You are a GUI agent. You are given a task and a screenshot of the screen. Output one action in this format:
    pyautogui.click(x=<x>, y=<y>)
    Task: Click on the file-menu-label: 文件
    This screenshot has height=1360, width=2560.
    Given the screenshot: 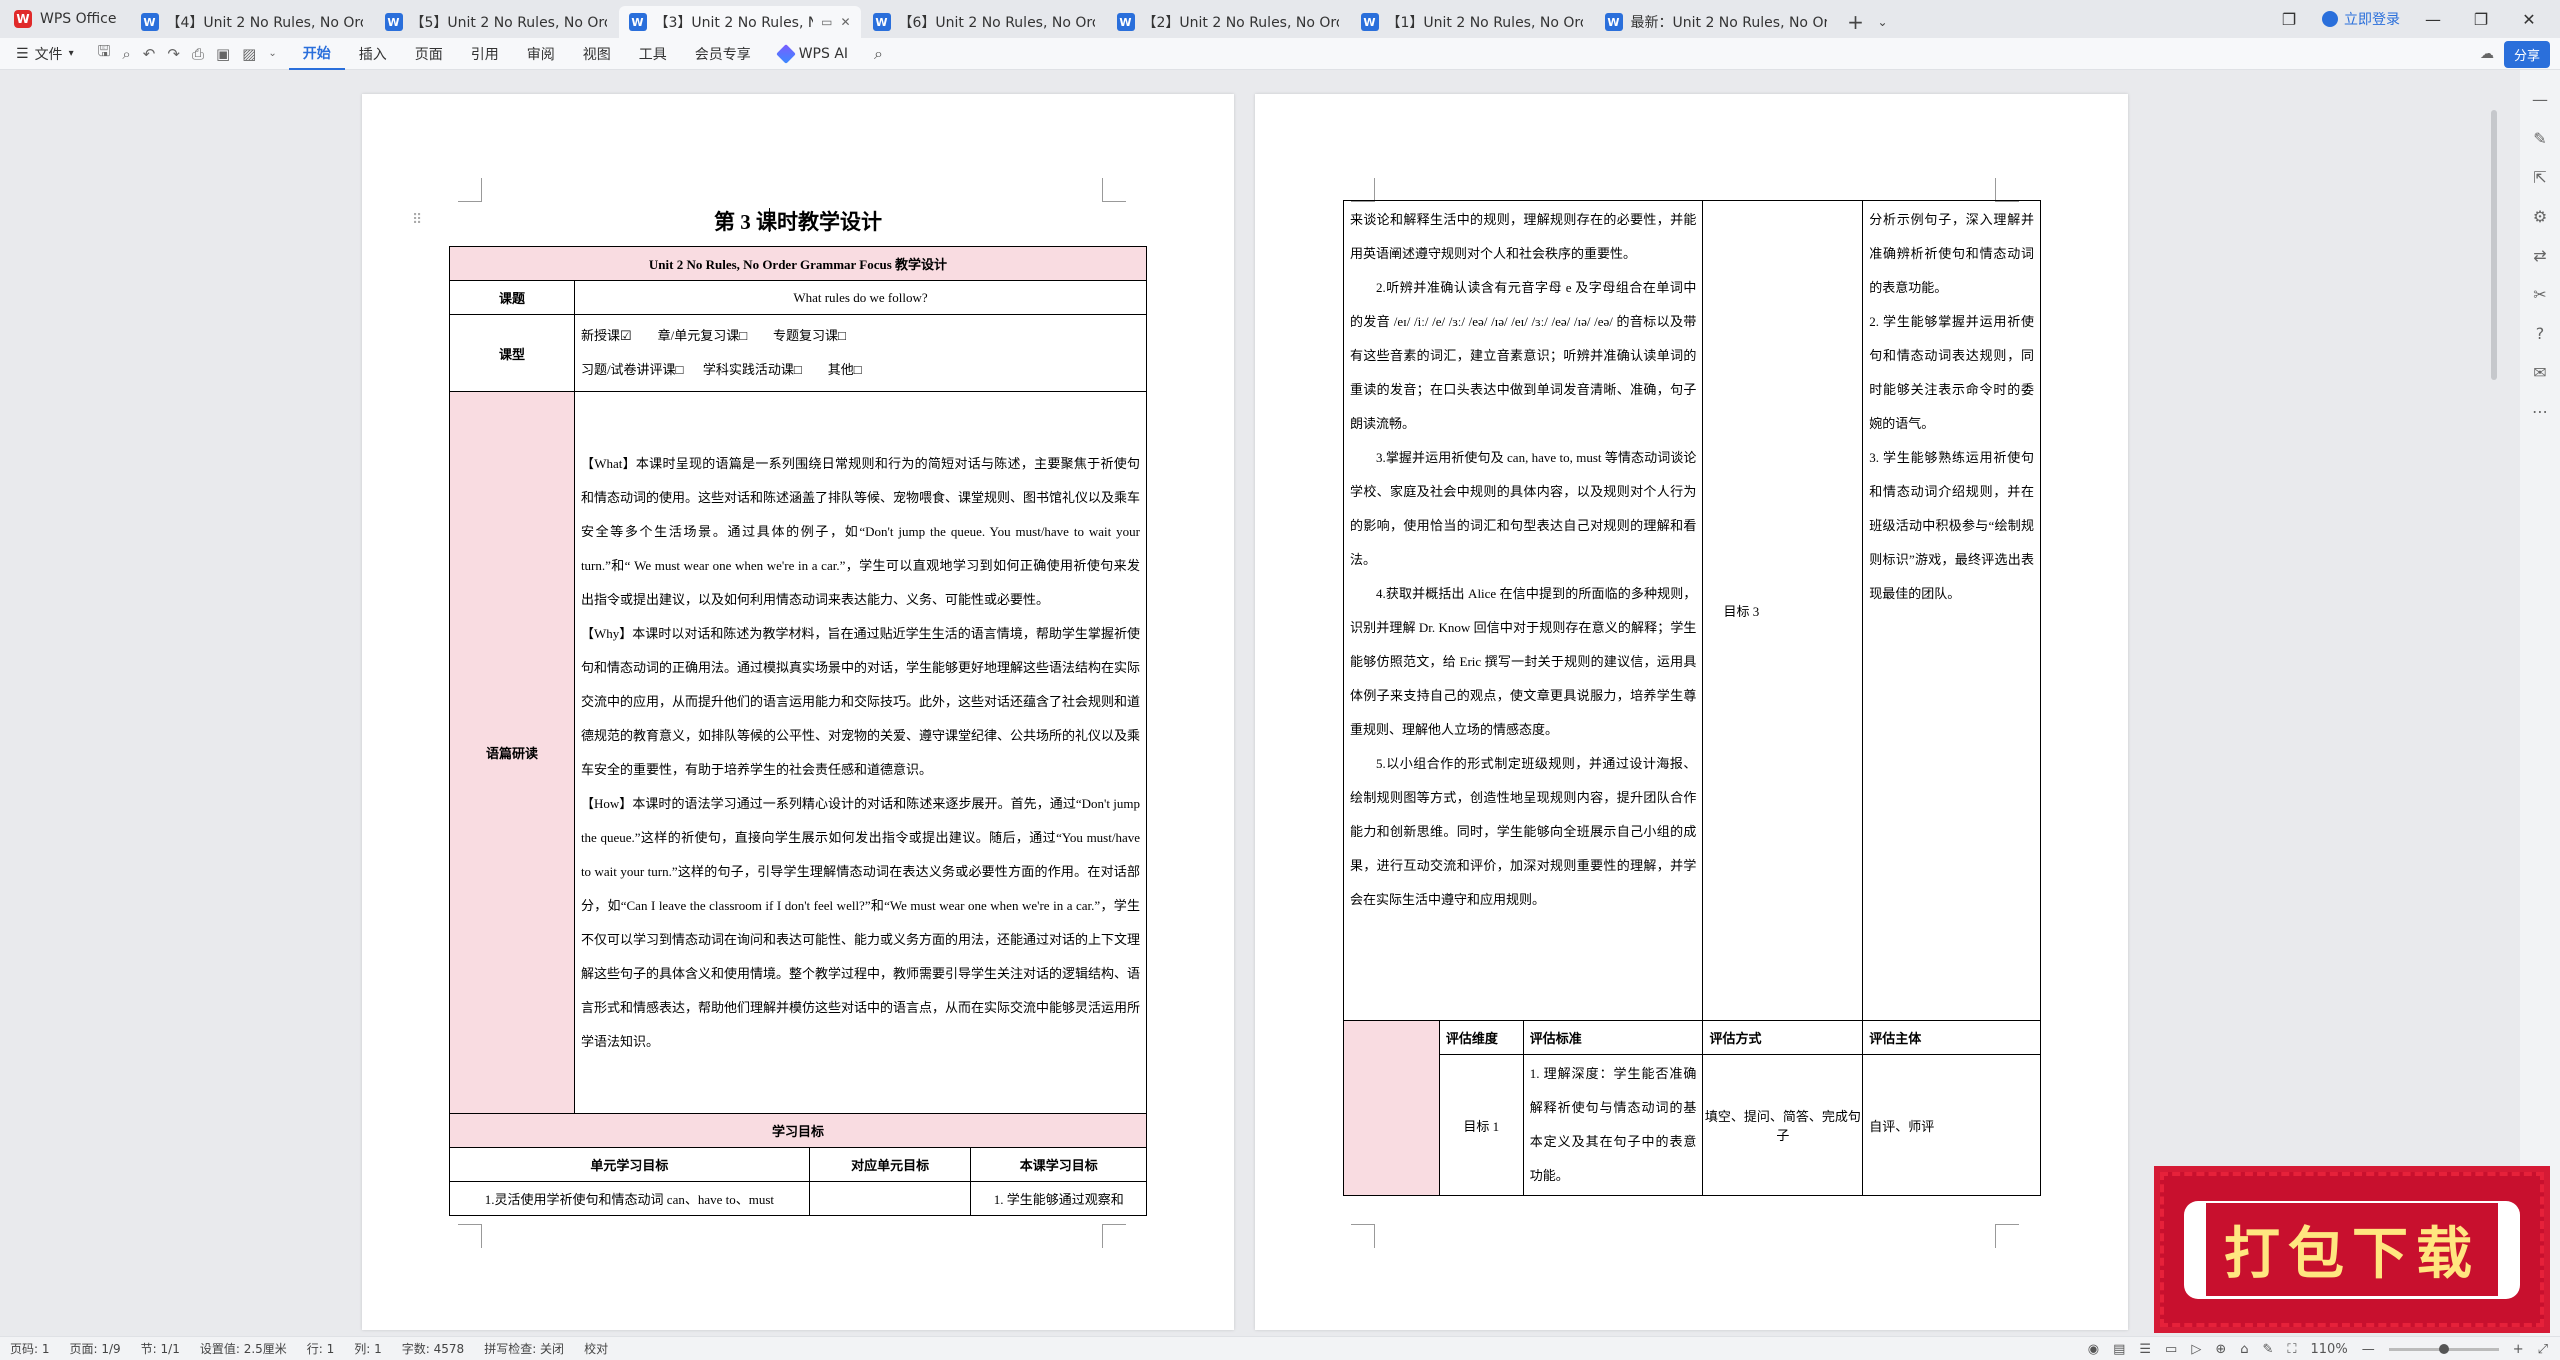 What is the action you would take?
    pyautogui.click(x=48, y=54)
    